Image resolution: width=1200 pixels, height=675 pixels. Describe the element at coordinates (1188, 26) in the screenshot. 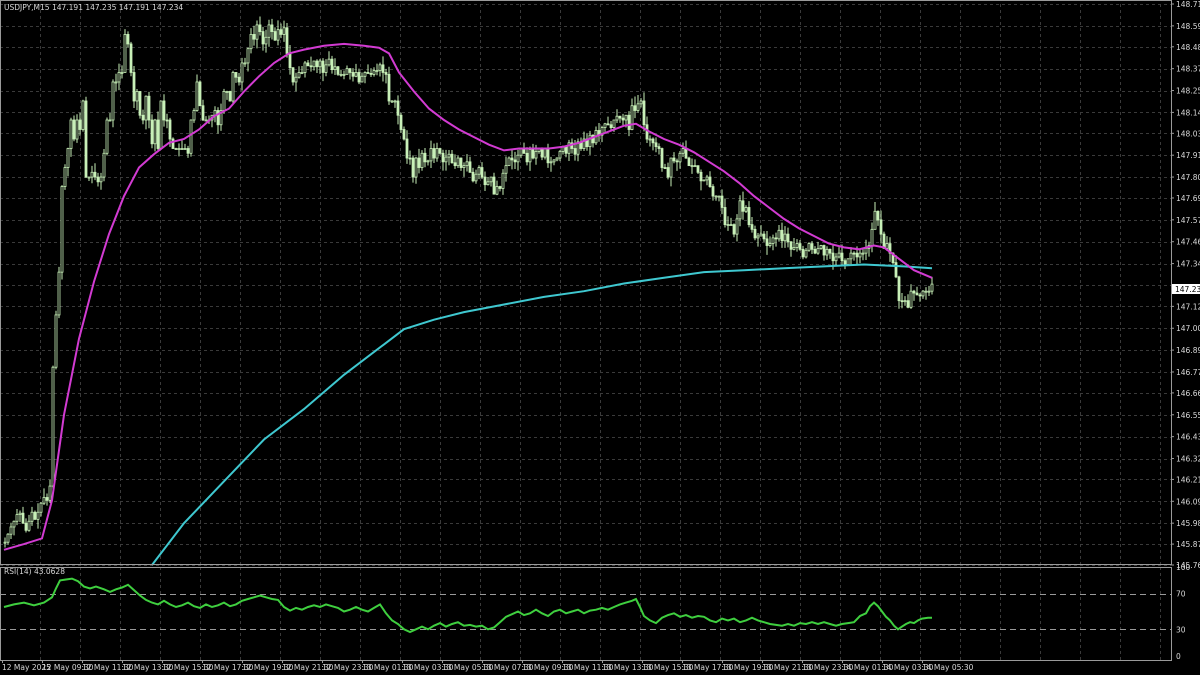

I see `price-tick-label: 148.595` at that location.